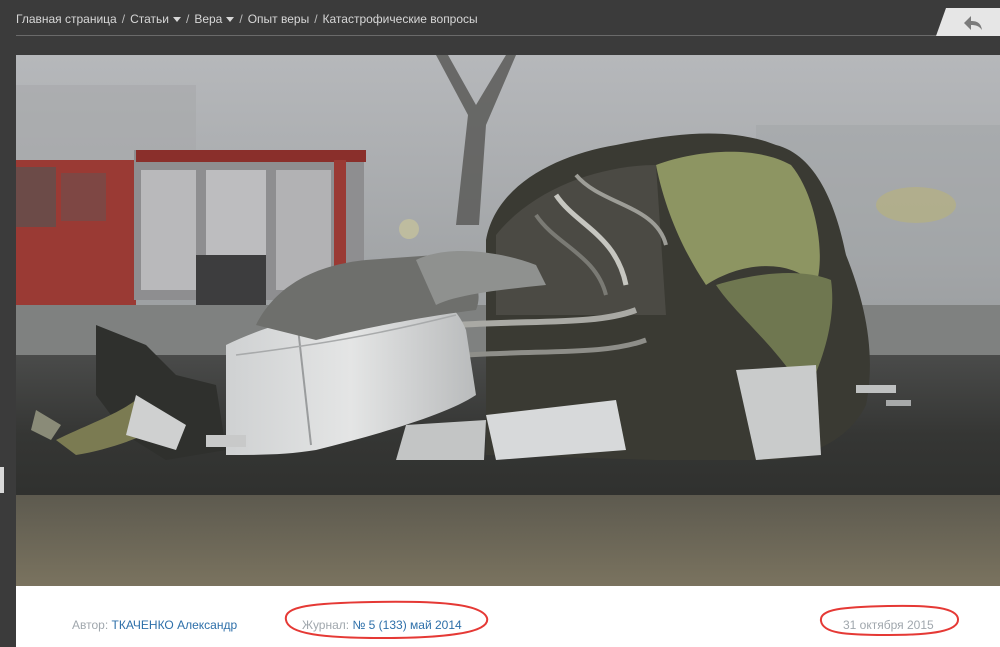  I want to click on breadcrumb-articles-label: Статьи, so click(149, 19).